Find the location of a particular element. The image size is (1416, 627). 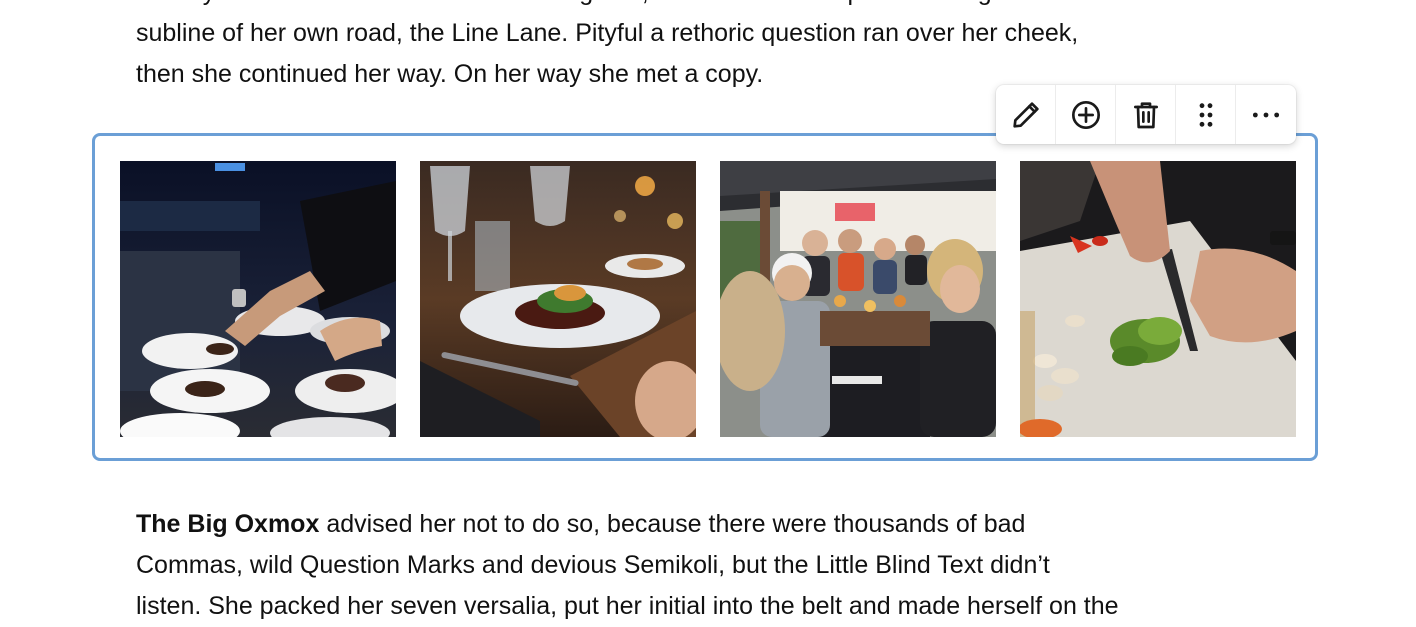

drag-handle-button is located at coordinates (1206, 114).